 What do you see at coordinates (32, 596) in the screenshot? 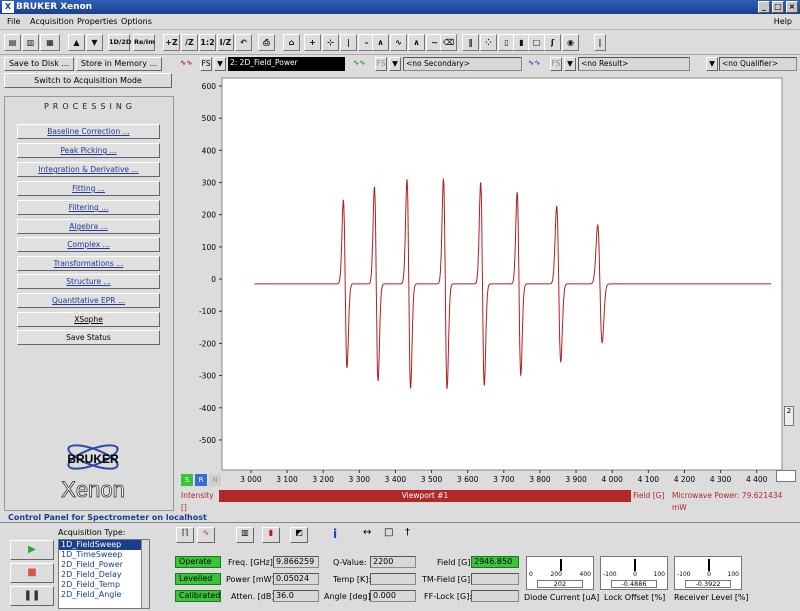
I see `pause-button: ❚❚` at bounding box center [32, 596].